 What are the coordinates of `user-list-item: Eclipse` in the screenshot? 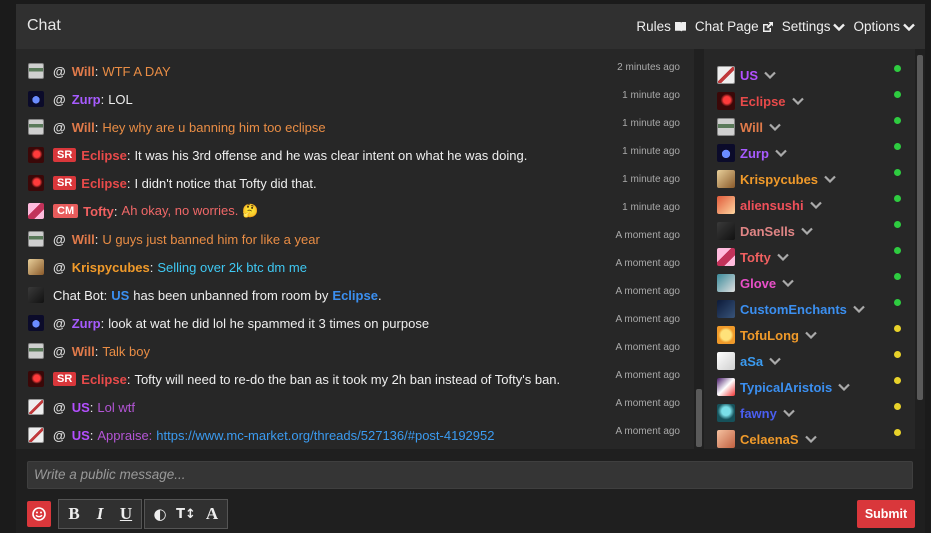 It's located at (760, 101).